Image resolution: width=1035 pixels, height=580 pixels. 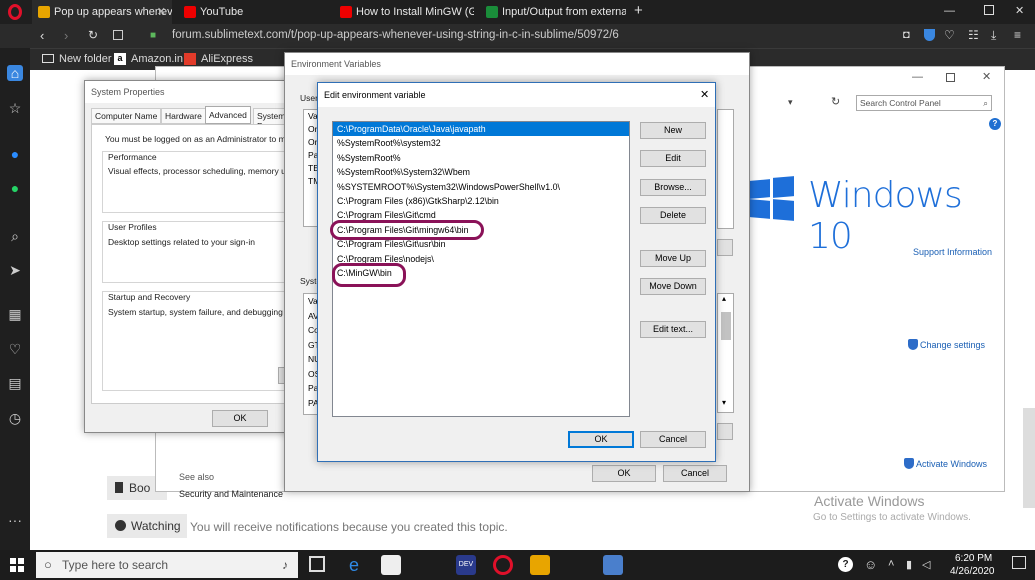 What do you see at coordinates (952, 345) in the screenshot?
I see `change-settings-link: Change settings` at bounding box center [952, 345].